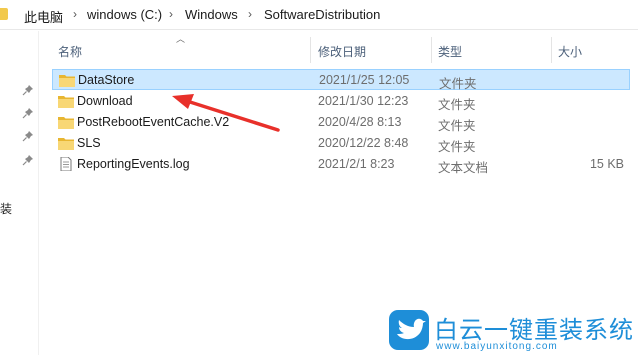 This screenshot has width=638, height=355. I want to click on column-header-name: 名称, so click(70, 51).